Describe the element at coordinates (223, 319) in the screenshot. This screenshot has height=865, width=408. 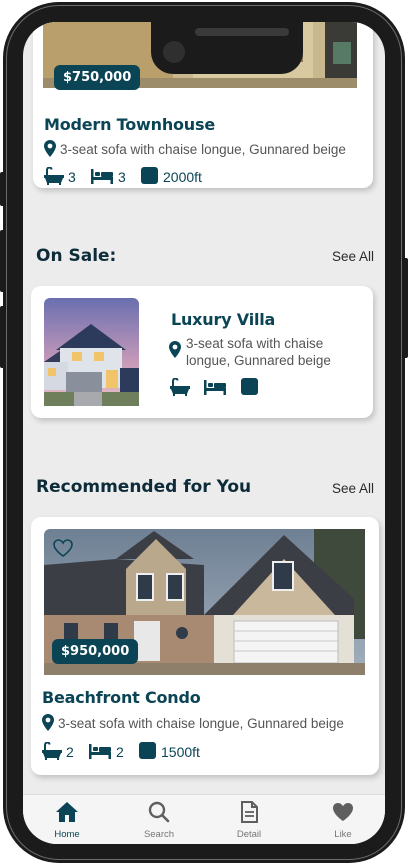
I see `listing-title: Luxury Villa` at that location.